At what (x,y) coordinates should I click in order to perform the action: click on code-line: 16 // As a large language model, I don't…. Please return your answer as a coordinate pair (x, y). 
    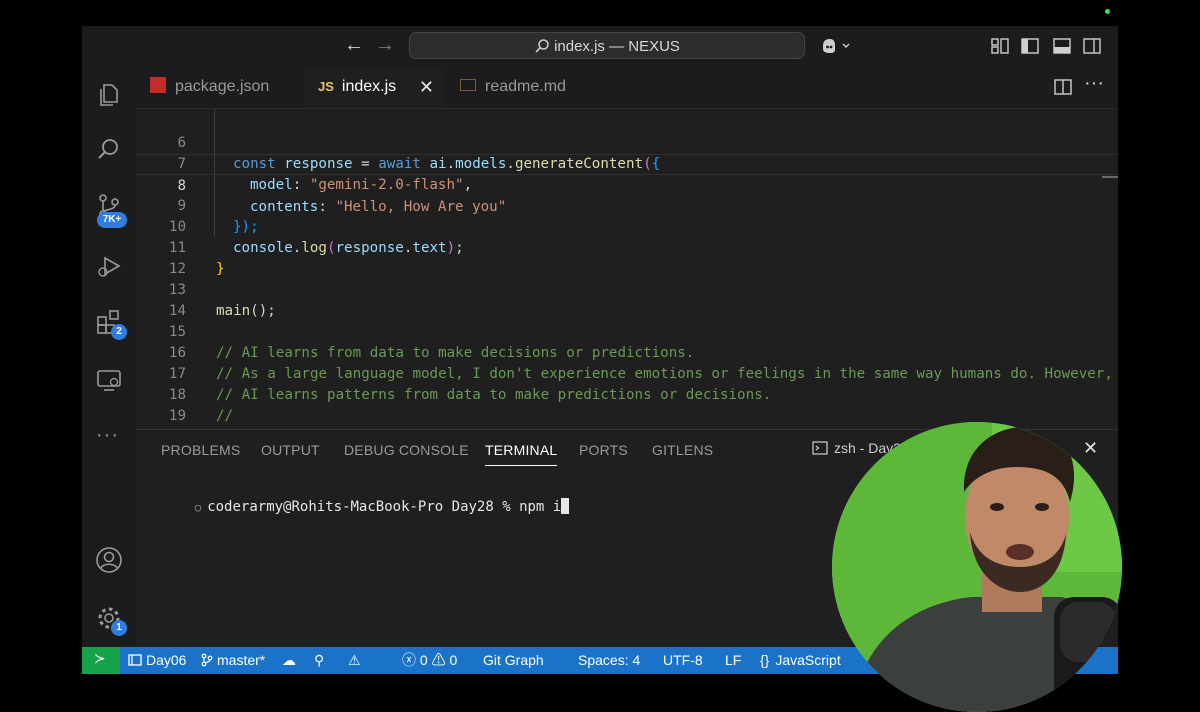
    Looking at the image, I should click on (627, 352).